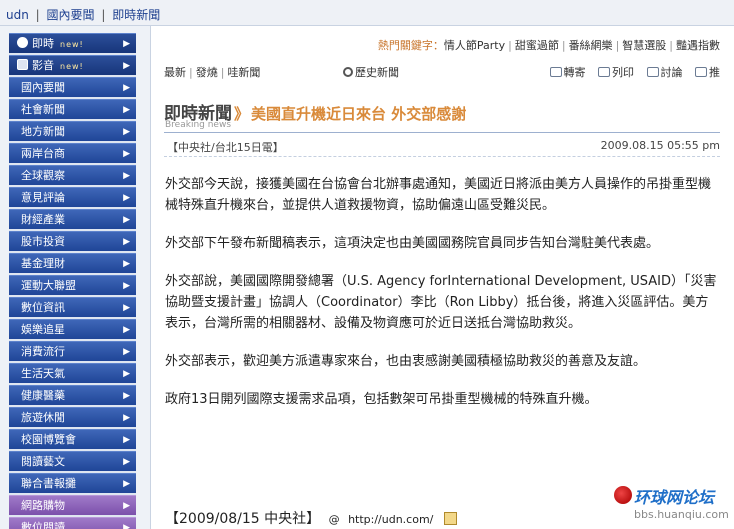 Image resolution: width=734 pixels, height=529 pixels. I want to click on hot-keyword: 情人節Party, so click(474, 45).